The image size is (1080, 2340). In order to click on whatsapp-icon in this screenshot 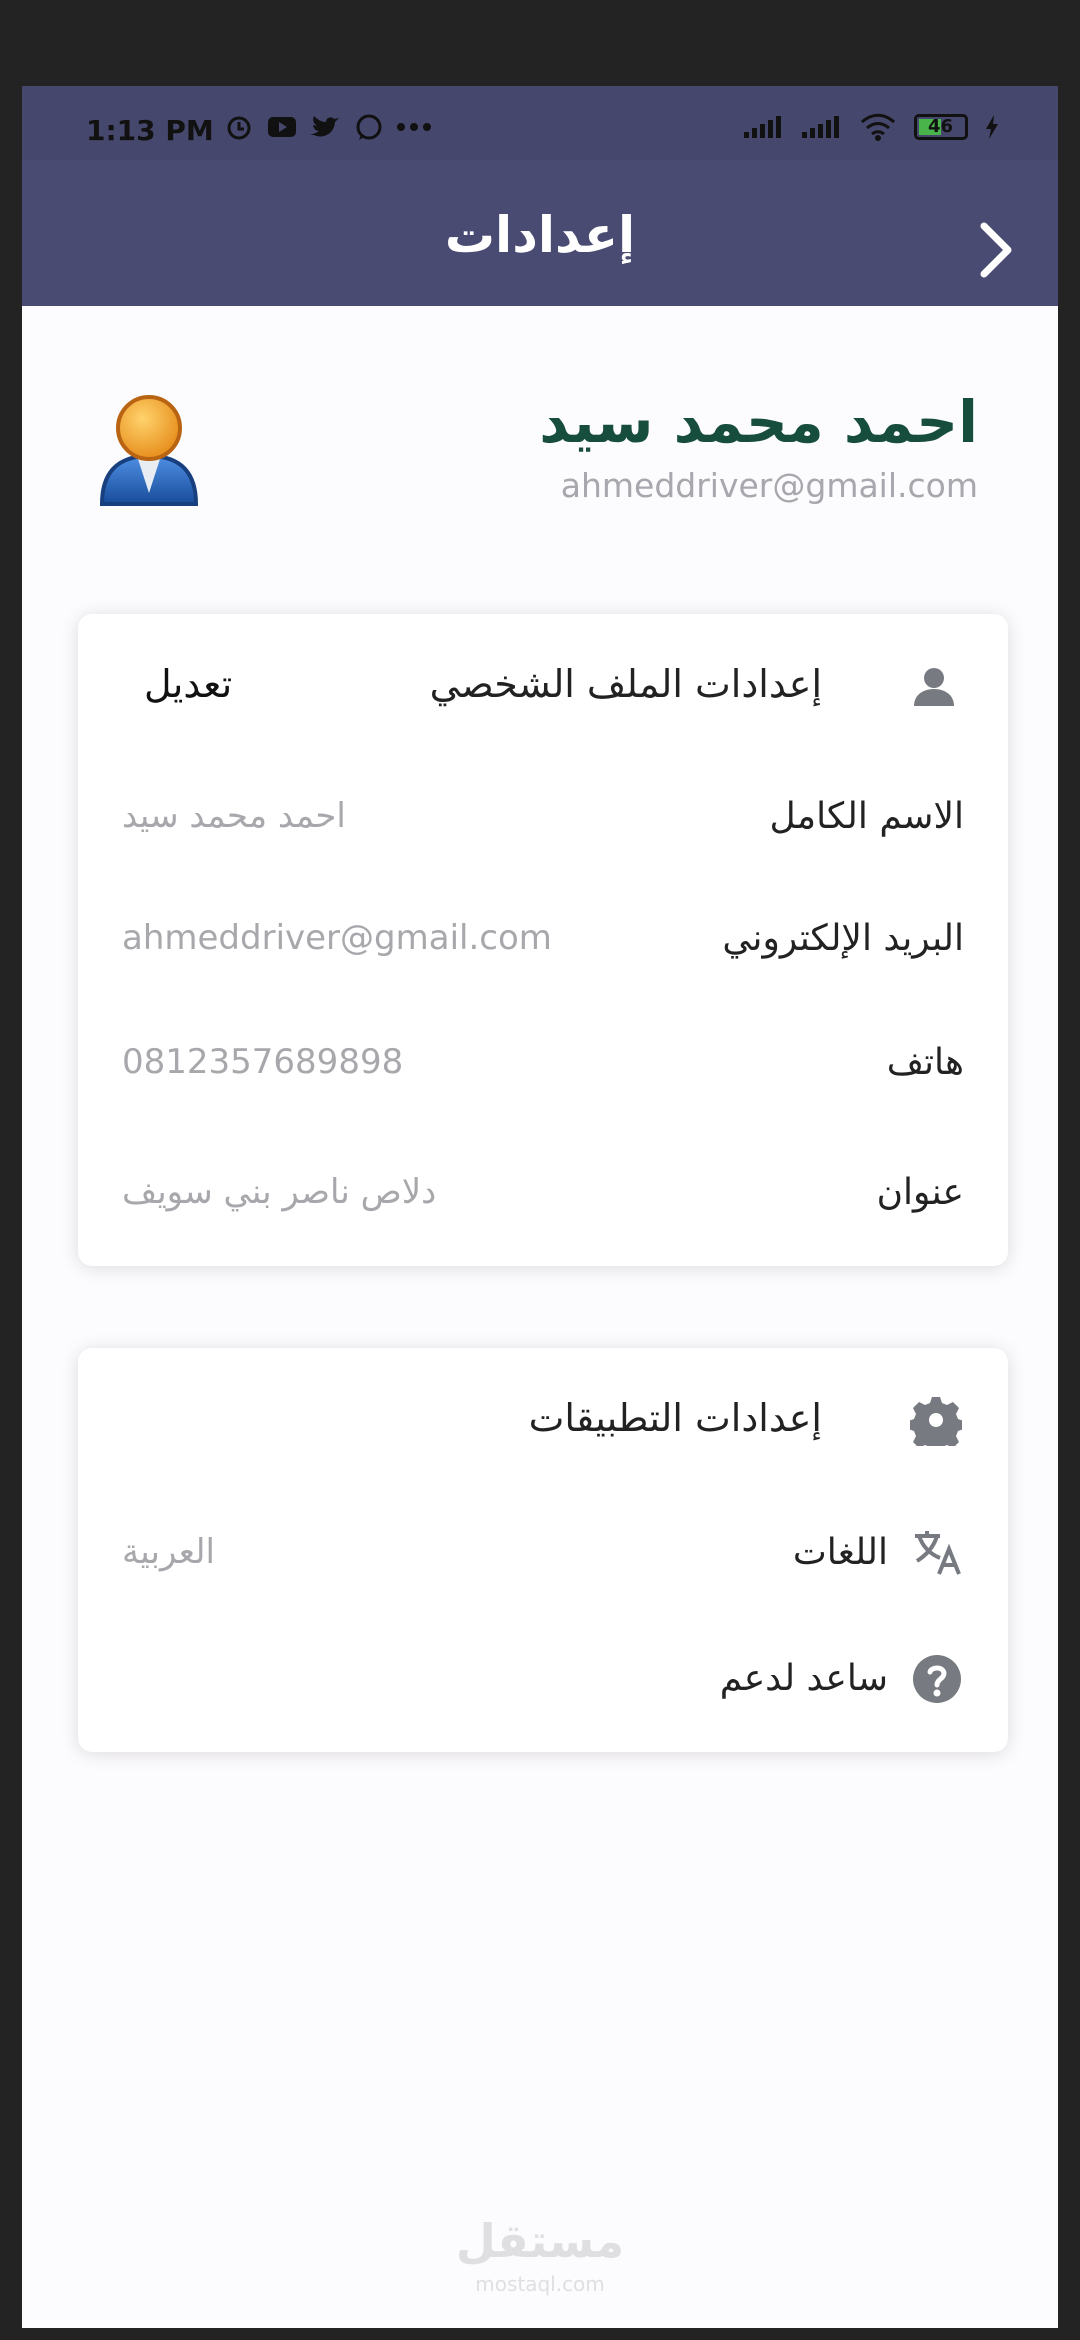, I will do `click(369, 127)`.